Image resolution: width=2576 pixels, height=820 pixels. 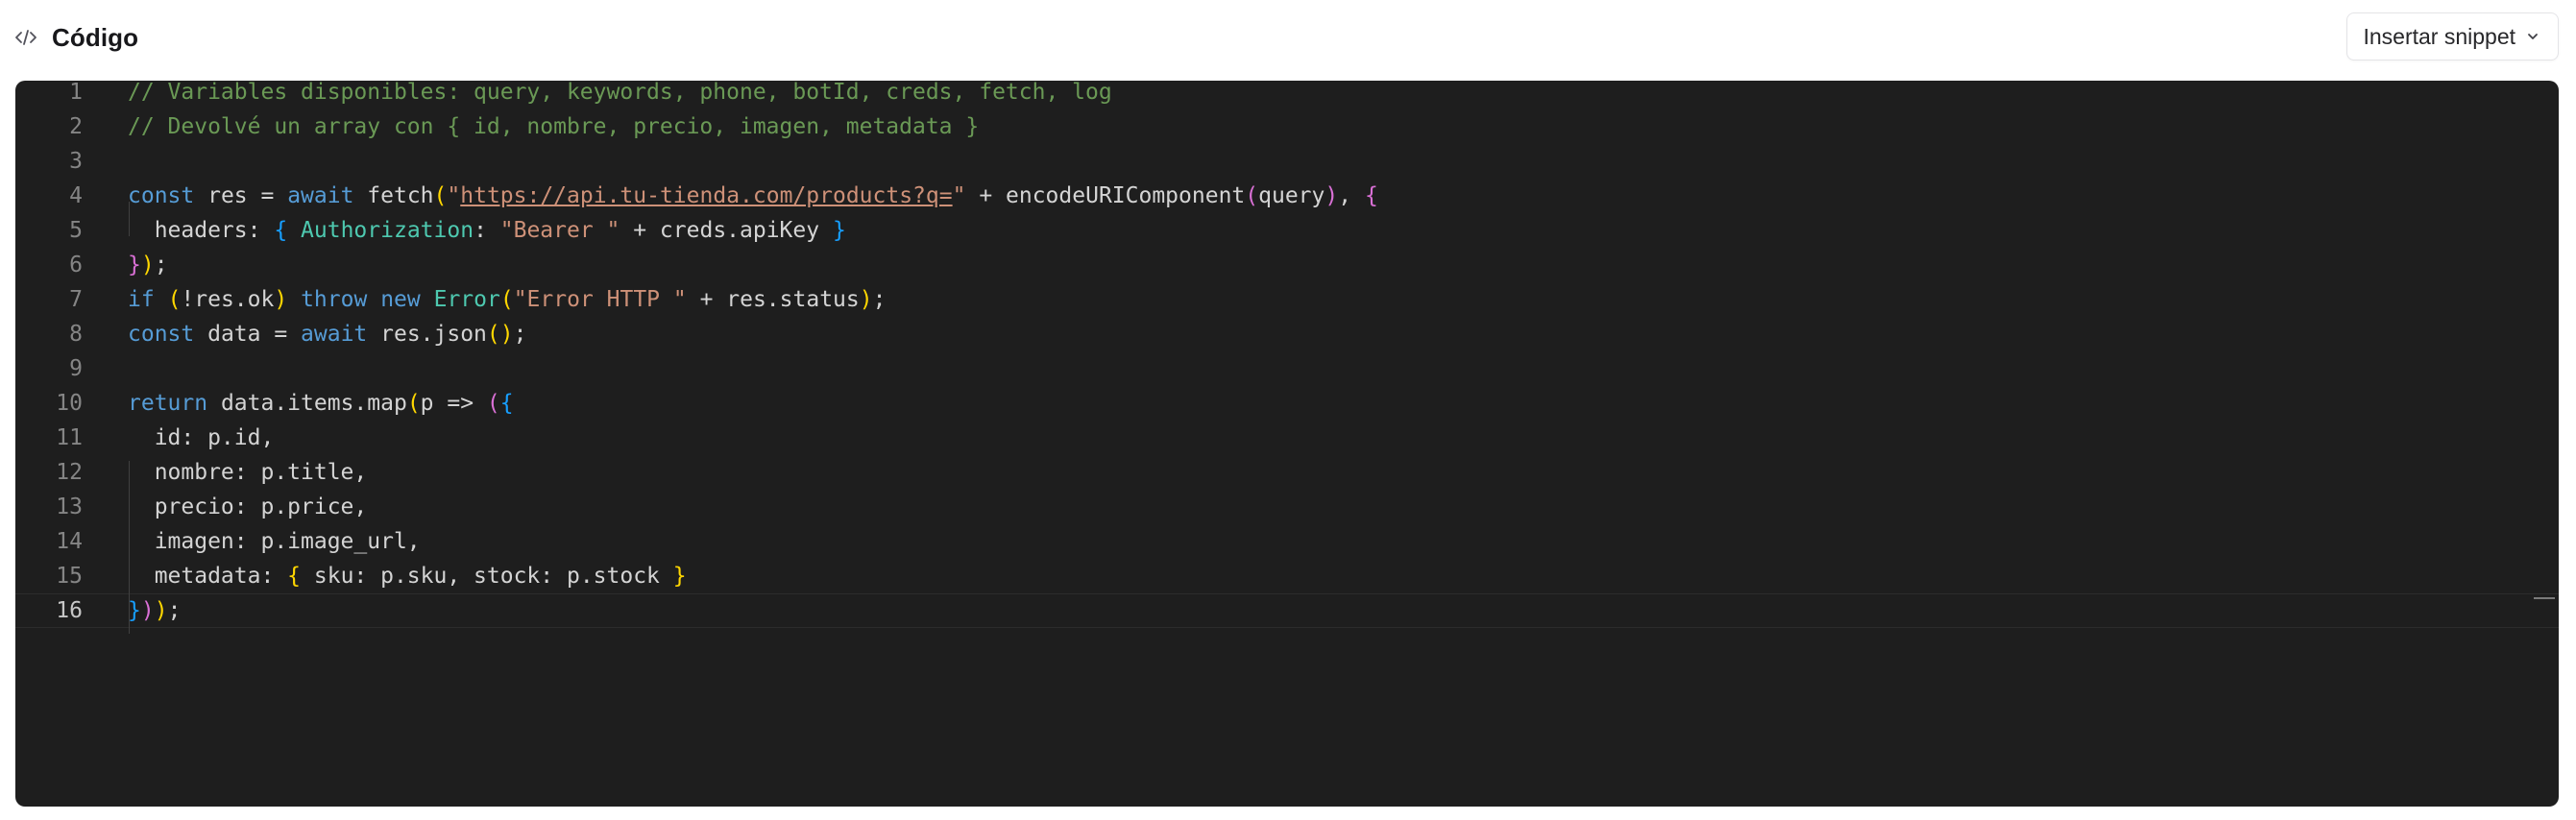 What do you see at coordinates (1288, 37) in the screenshot?
I see `code-section-header: Código Insertar snippet` at bounding box center [1288, 37].